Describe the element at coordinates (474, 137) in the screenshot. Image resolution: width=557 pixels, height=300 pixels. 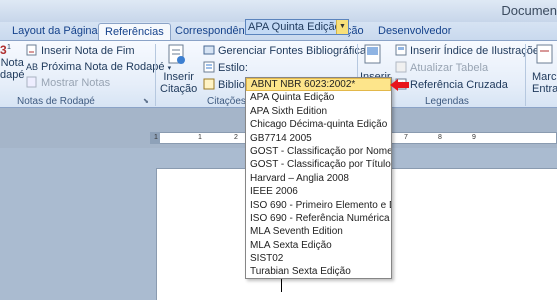
I see `ruler-number: 9` at that location.